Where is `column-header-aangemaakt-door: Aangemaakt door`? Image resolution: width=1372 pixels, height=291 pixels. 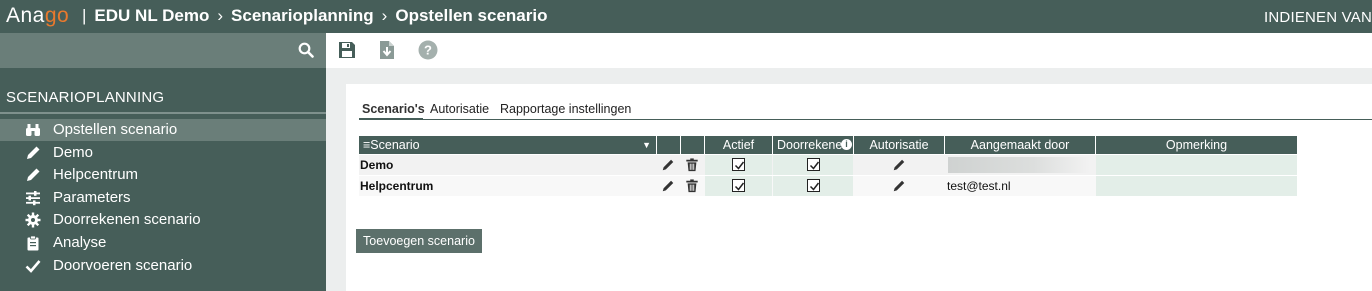
column-header-aangemaakt-door: Aangemaakt door is located at coordinates (1020, 145).